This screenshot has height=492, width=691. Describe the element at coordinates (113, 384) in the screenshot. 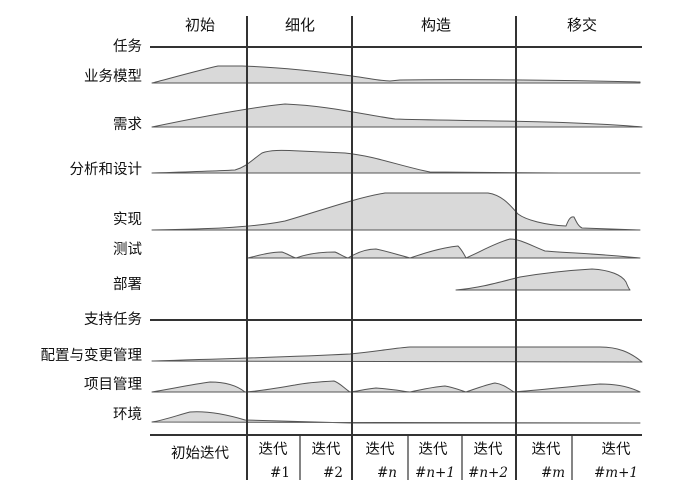

I see `row-label-project-management: 项目管理` at that location.